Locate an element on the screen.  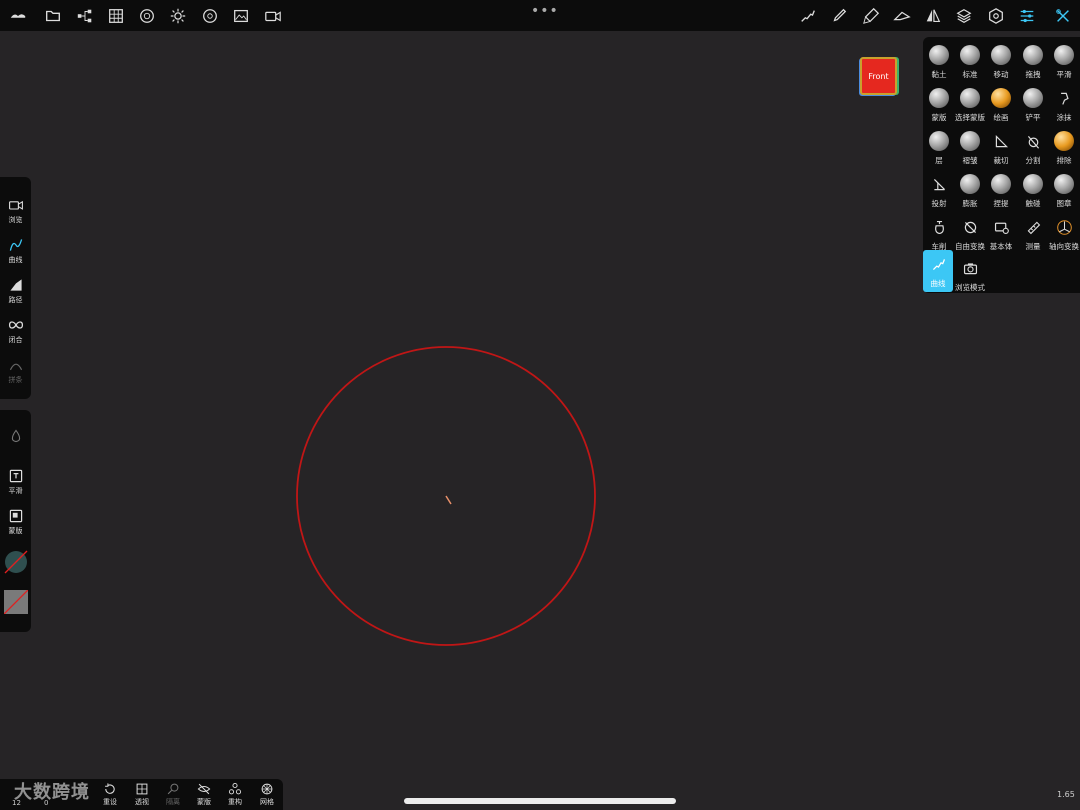
tool-smooth: 平滑 is located at coordinates (1064, 62).